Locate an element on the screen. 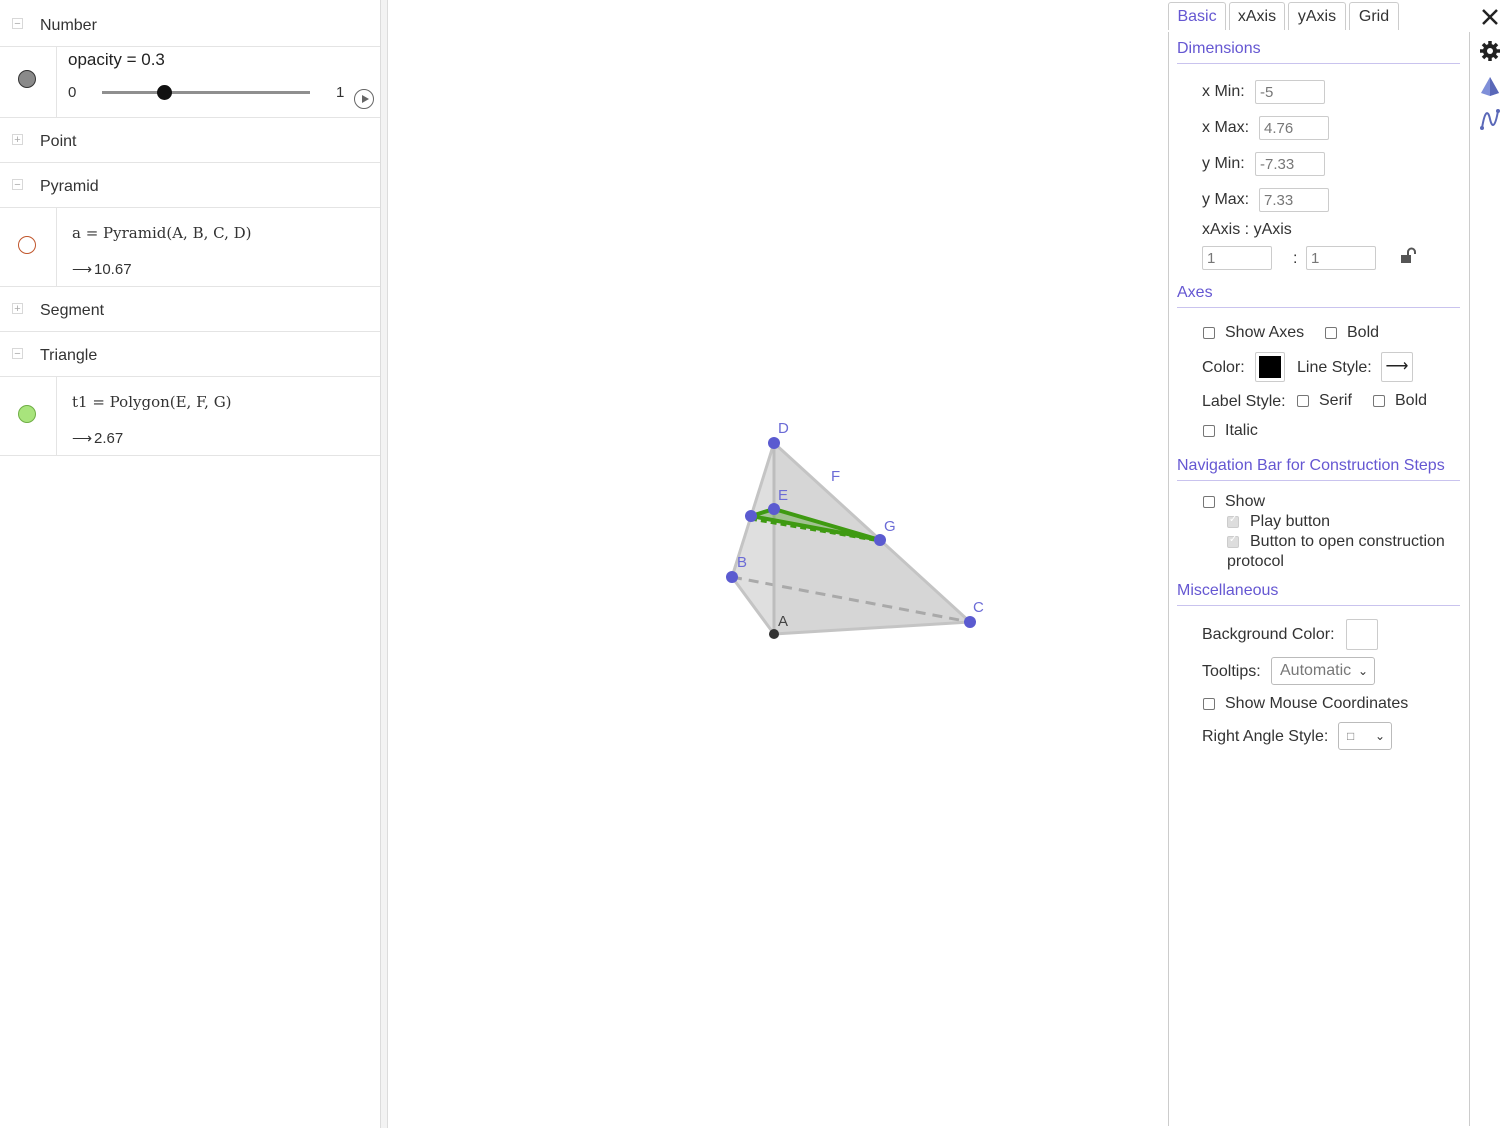 The height and width of the screenshot is (1128, 1508). tab-xaxis: xAxis is located at coordinates (1257, 16).